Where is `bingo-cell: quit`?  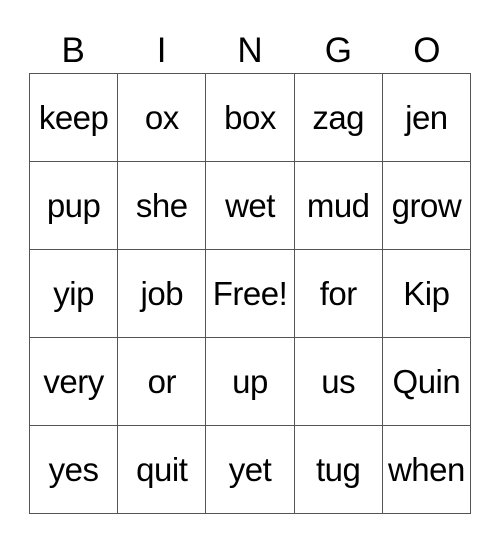 bingo-cell: quit is located at coordinates (162, 470).